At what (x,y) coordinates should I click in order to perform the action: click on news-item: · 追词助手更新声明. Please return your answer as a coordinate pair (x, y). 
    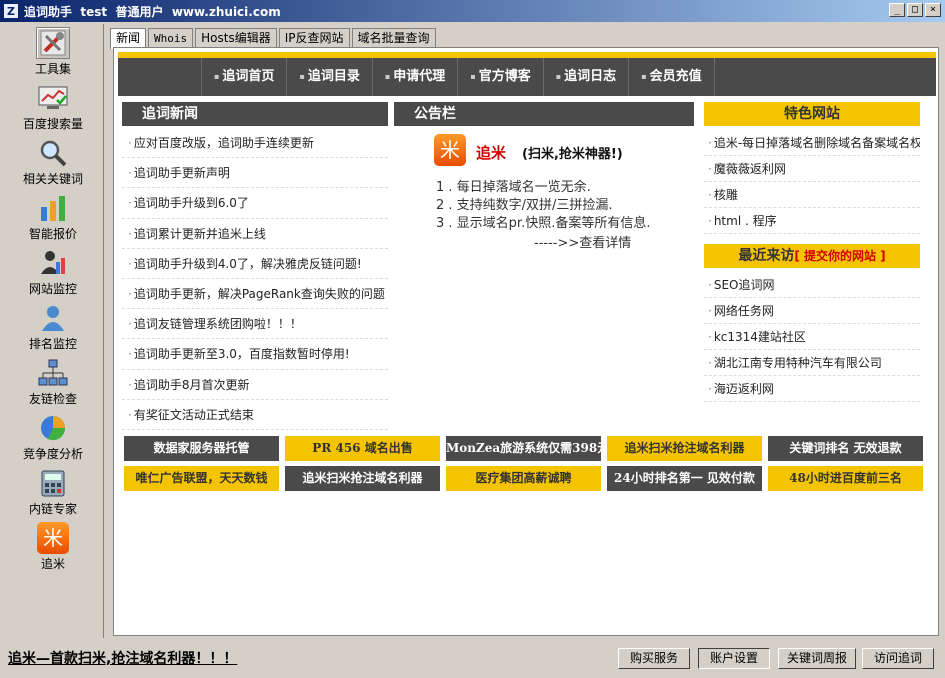
    Looking at the image, I should click on (255, 173).